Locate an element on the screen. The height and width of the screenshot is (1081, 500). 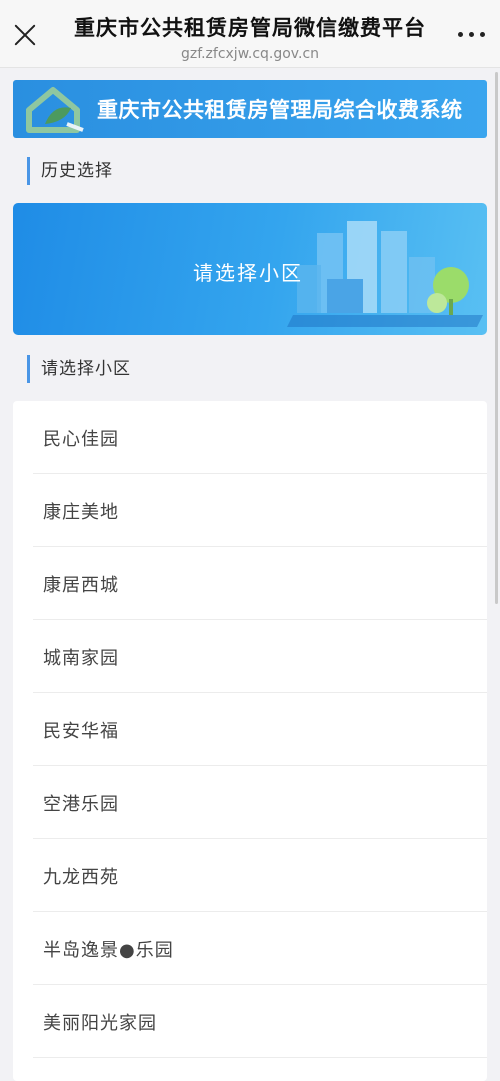
history-heading: 历史选择 is located at coordinates (70, 171).